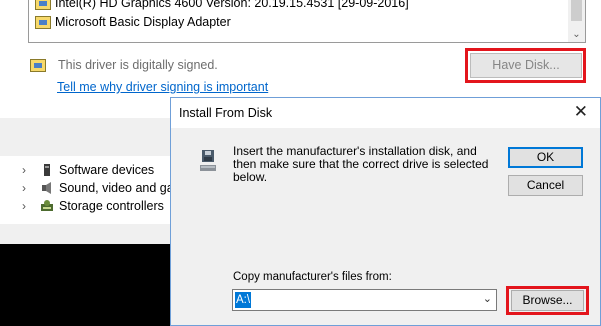  I want to click on tree-item-storage-controllers: › Storage controllers, so click(93, 206).